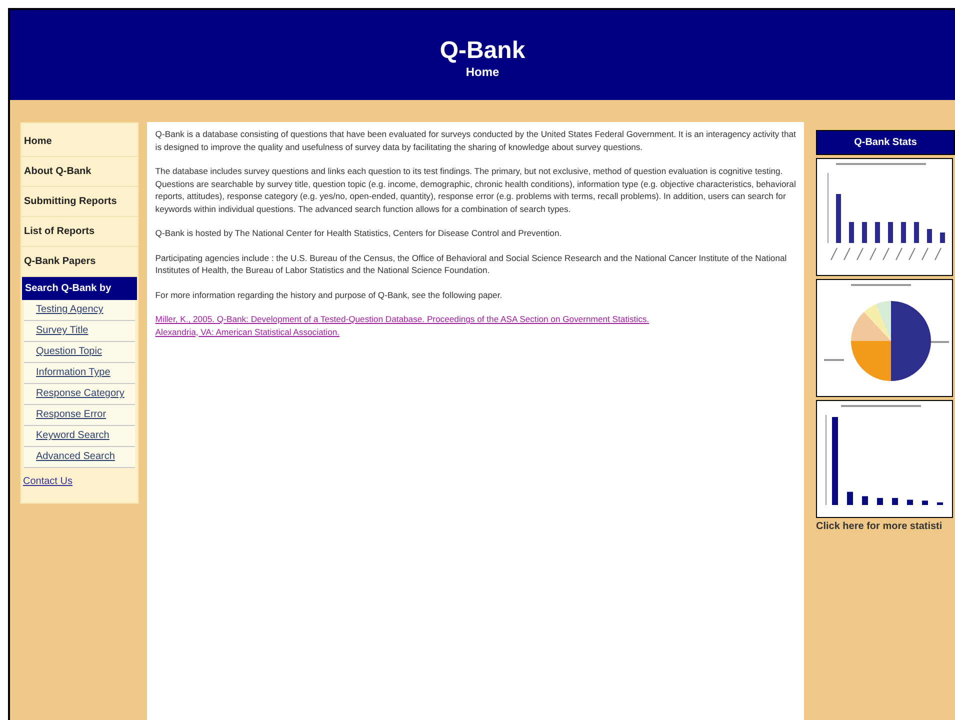 This screenshot has width=955, height=720. Describe the element at coordinates (79, 232) in the screenshot. I see `nav-link: List of Reports` at that location.